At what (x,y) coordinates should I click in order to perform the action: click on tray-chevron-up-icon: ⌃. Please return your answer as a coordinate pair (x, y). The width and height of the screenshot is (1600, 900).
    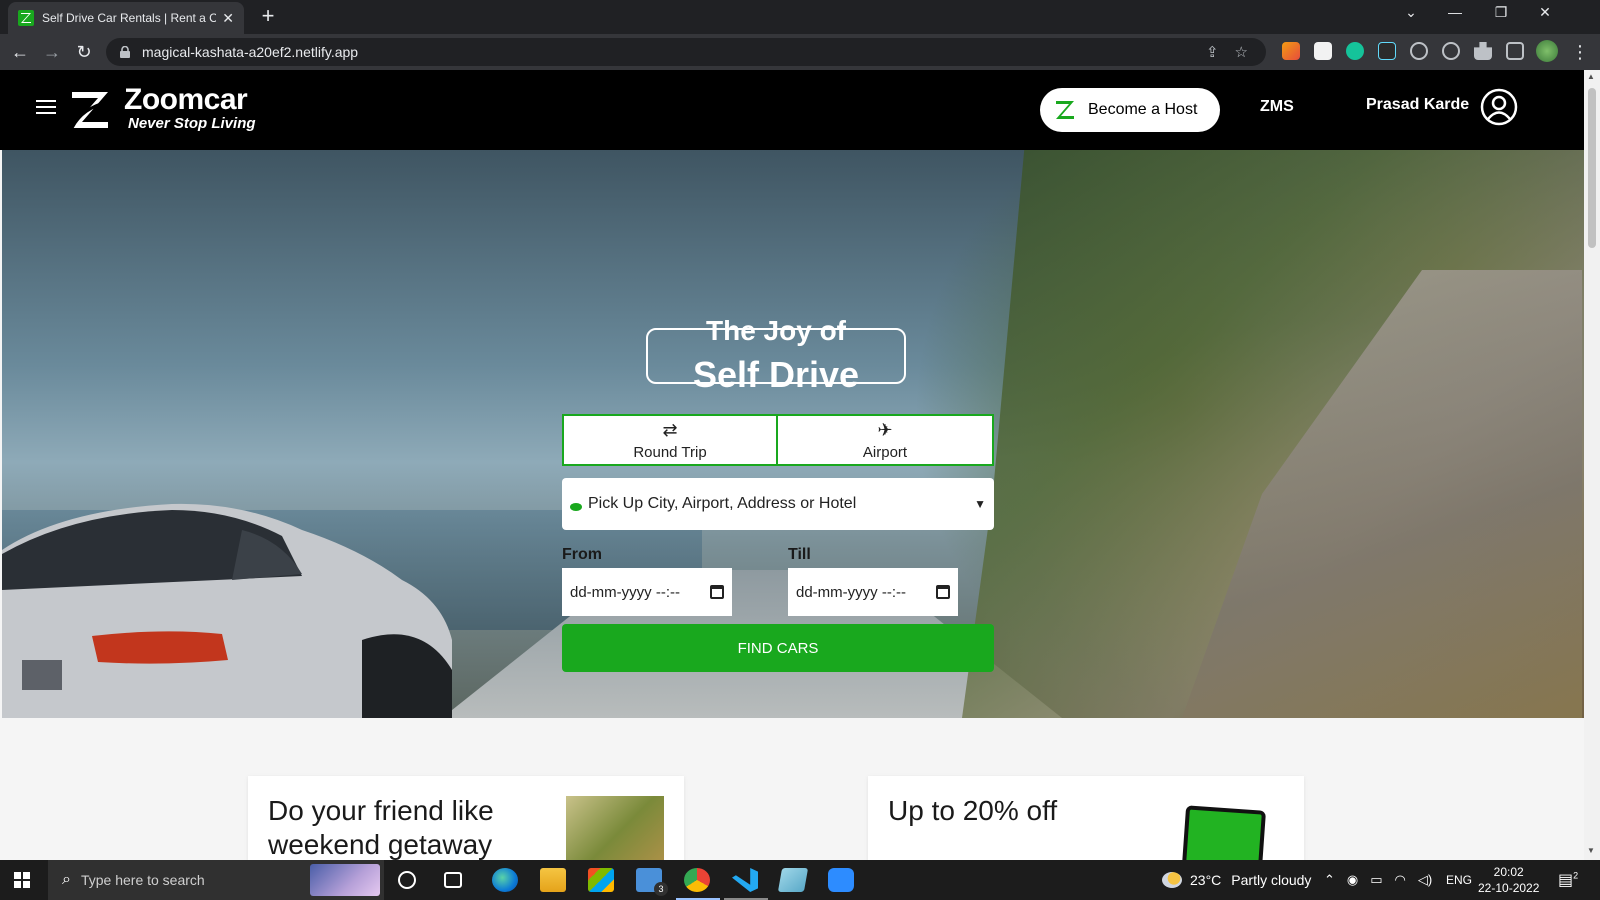
    Looking at the image, I should click on (1329, 880).